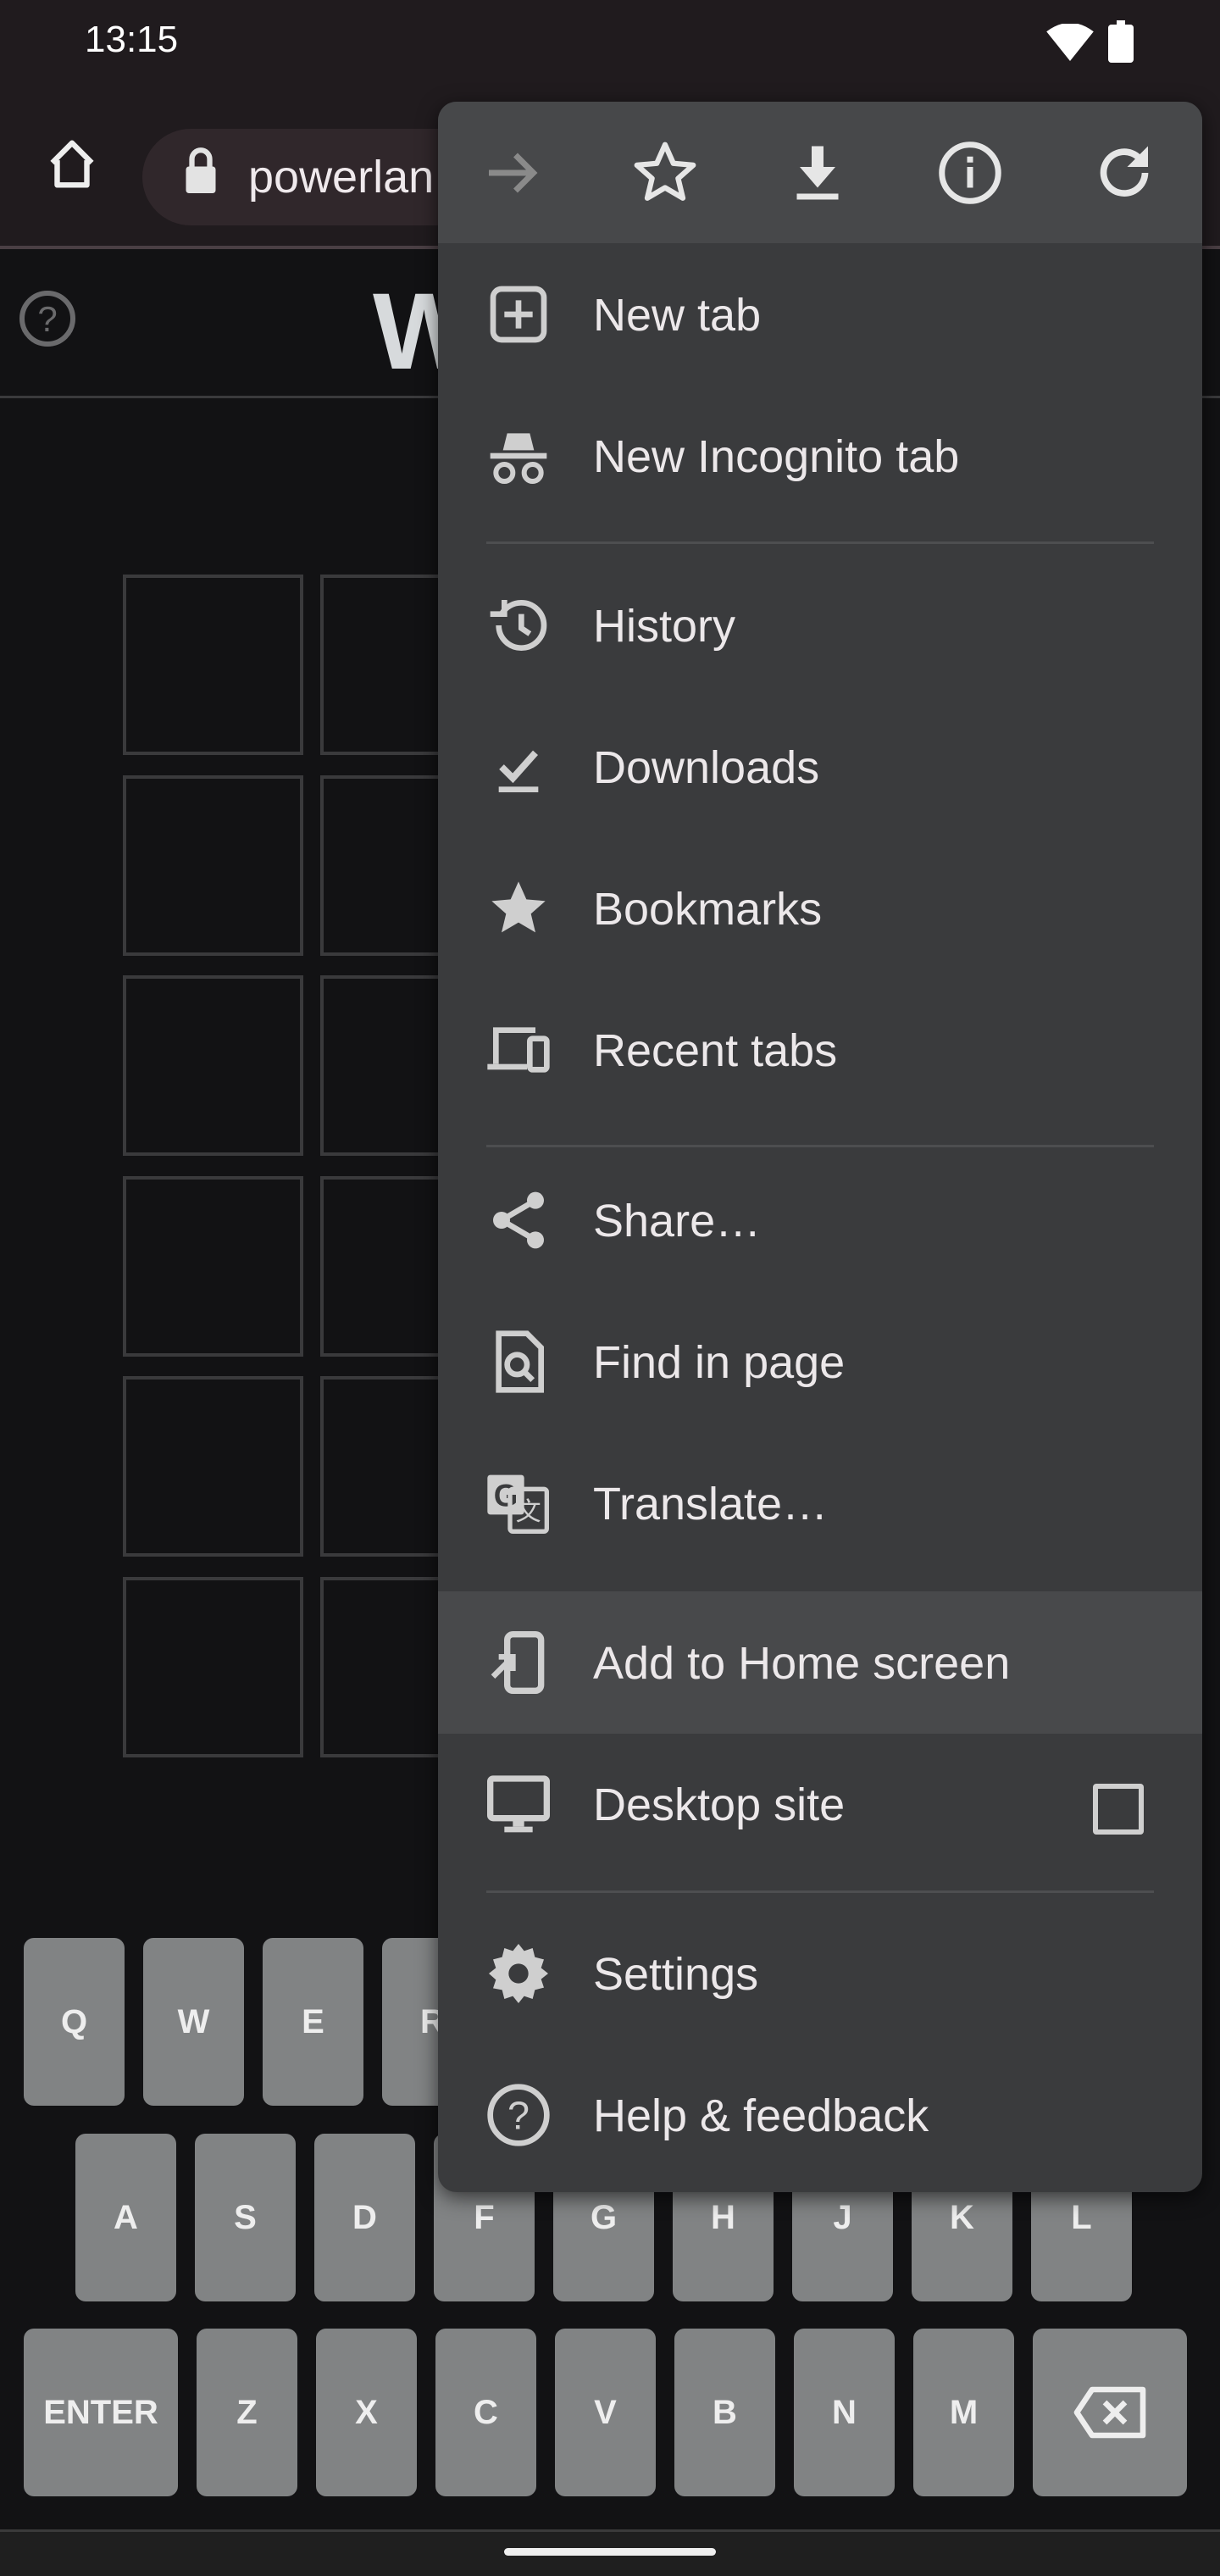  I want to click on menu-item-label: Bookmarks, so click(708, 909).